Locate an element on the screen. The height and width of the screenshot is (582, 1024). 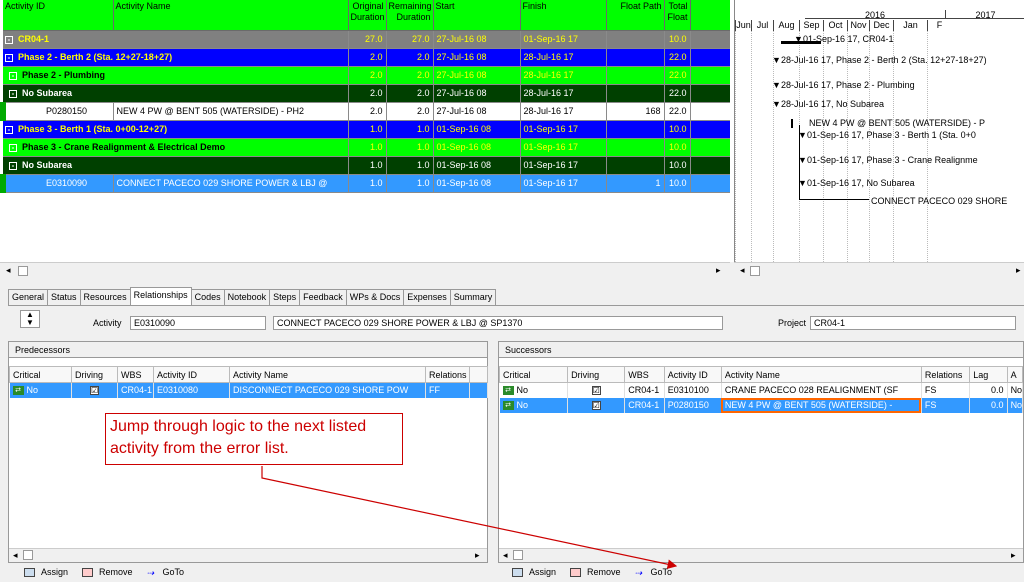
activity-id-cell: P0280150 is located at coordinates (57, 111).